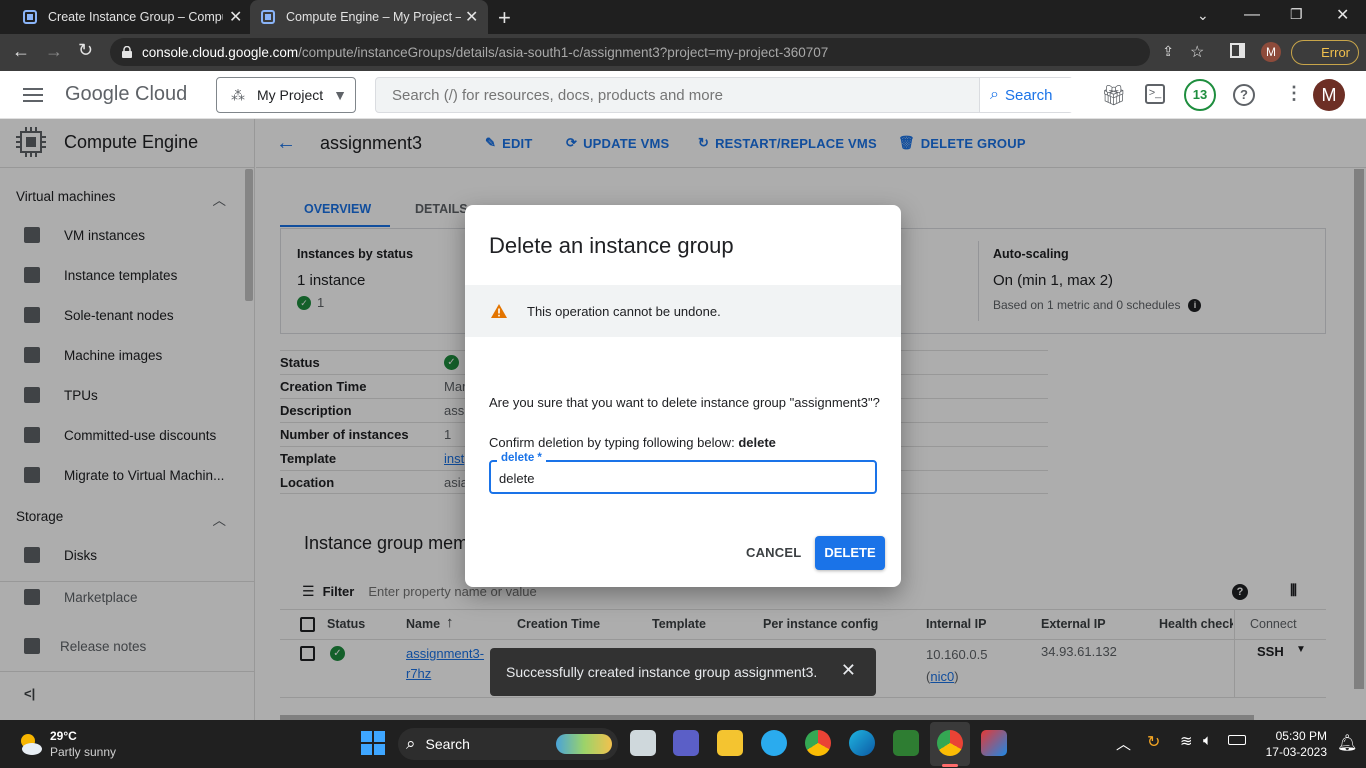 The height and width of the screenshot is (768, 1366). What do you see at coordinates (850, 553) in the screenshot?
I see `delete-button: DELETE` at bounding box center [850, 553].